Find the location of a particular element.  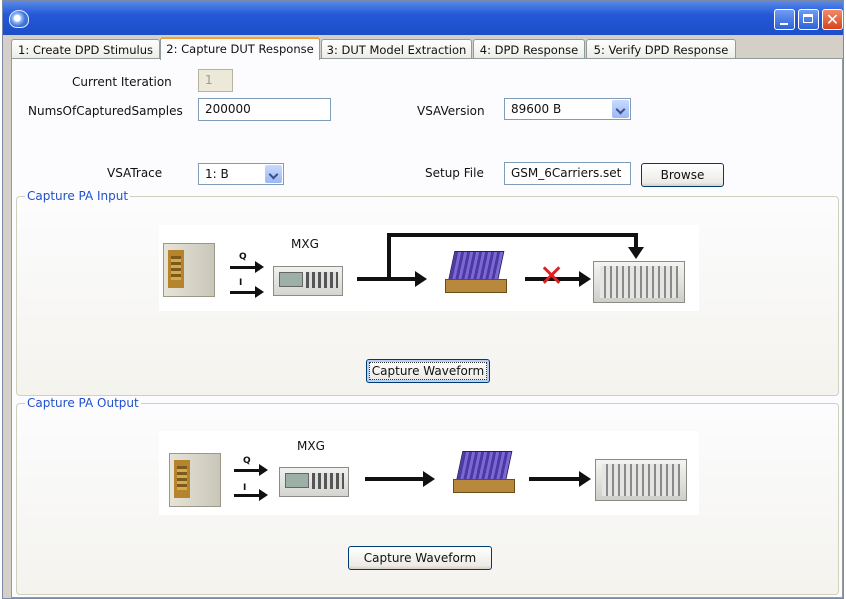

capture-output-waveform-button: Capture Waveform is located at coordinates (420, 558).